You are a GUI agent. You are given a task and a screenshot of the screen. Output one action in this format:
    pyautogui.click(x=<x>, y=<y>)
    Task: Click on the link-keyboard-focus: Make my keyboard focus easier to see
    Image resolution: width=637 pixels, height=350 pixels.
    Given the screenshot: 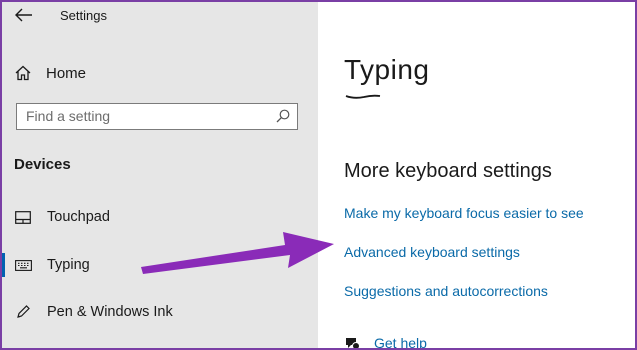 What is the action you would take?
    pyautogui.click(x=464, y=213)
    